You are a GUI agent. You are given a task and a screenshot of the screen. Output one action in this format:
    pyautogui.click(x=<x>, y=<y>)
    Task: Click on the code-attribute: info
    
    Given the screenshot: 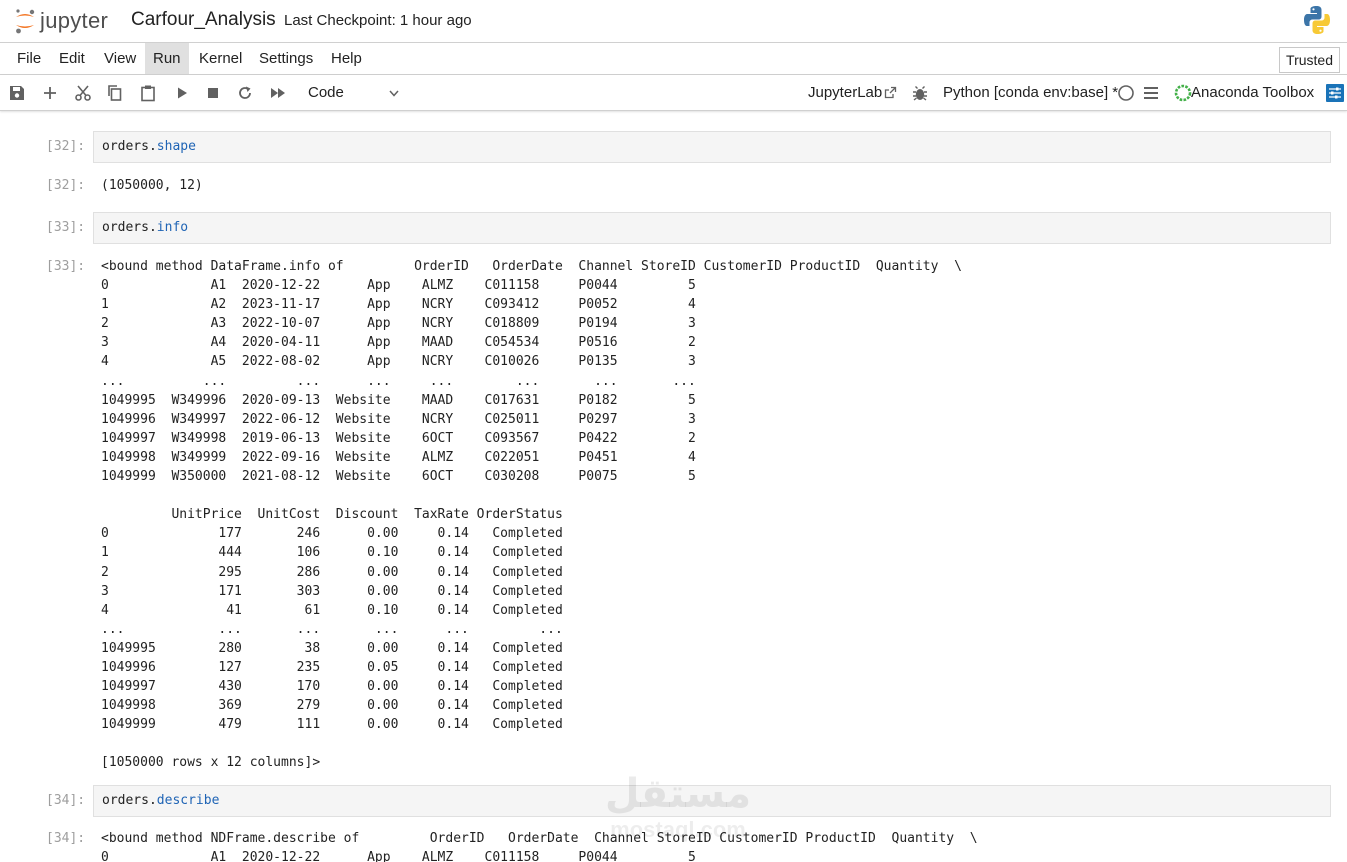 What is the action you would take?
    pyautogui.click(x=172, y=227)
    